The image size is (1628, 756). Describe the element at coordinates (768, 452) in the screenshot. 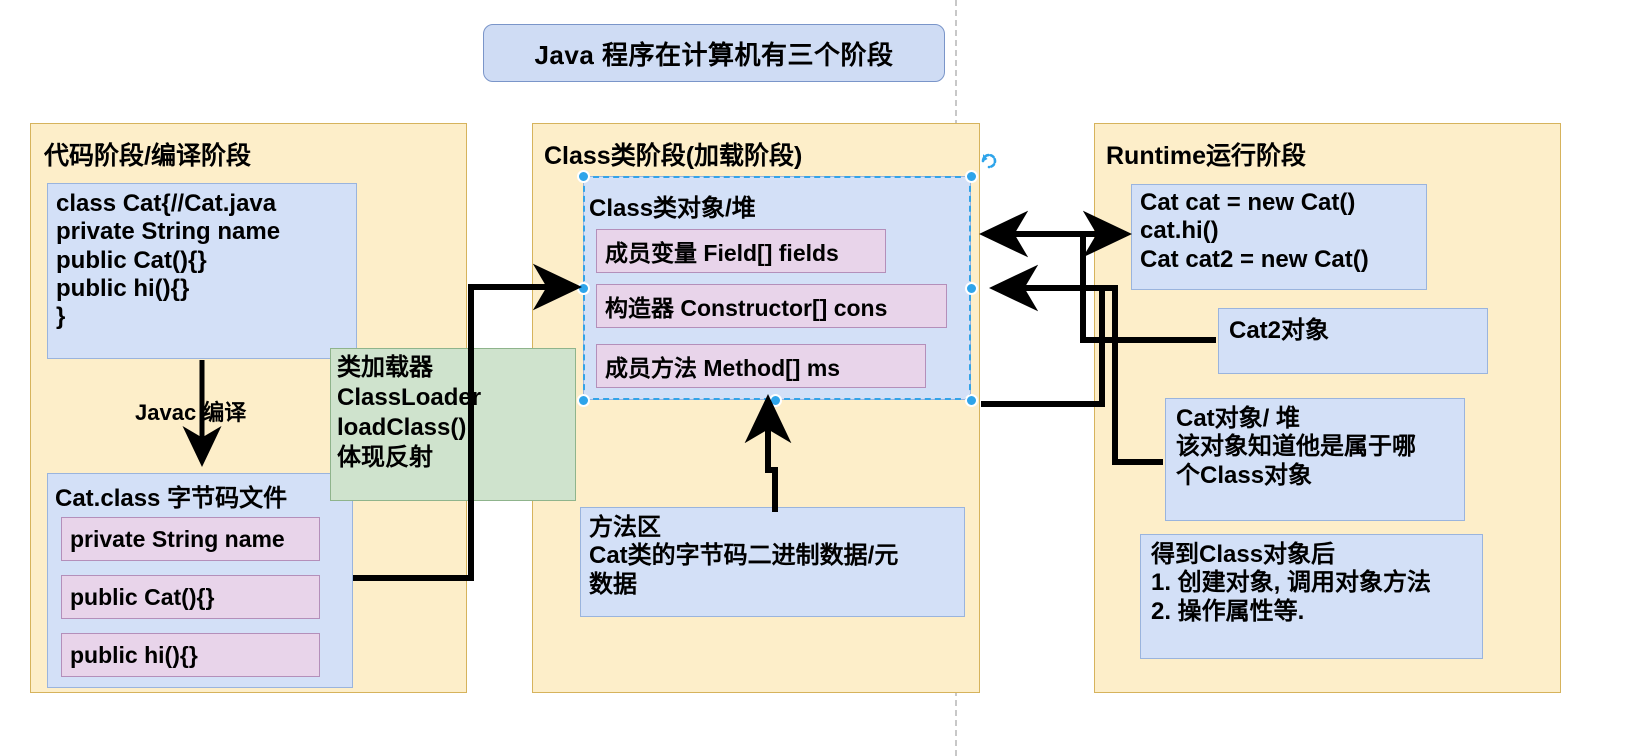

I see `arrow-methodarea-to-classobject` at that location.